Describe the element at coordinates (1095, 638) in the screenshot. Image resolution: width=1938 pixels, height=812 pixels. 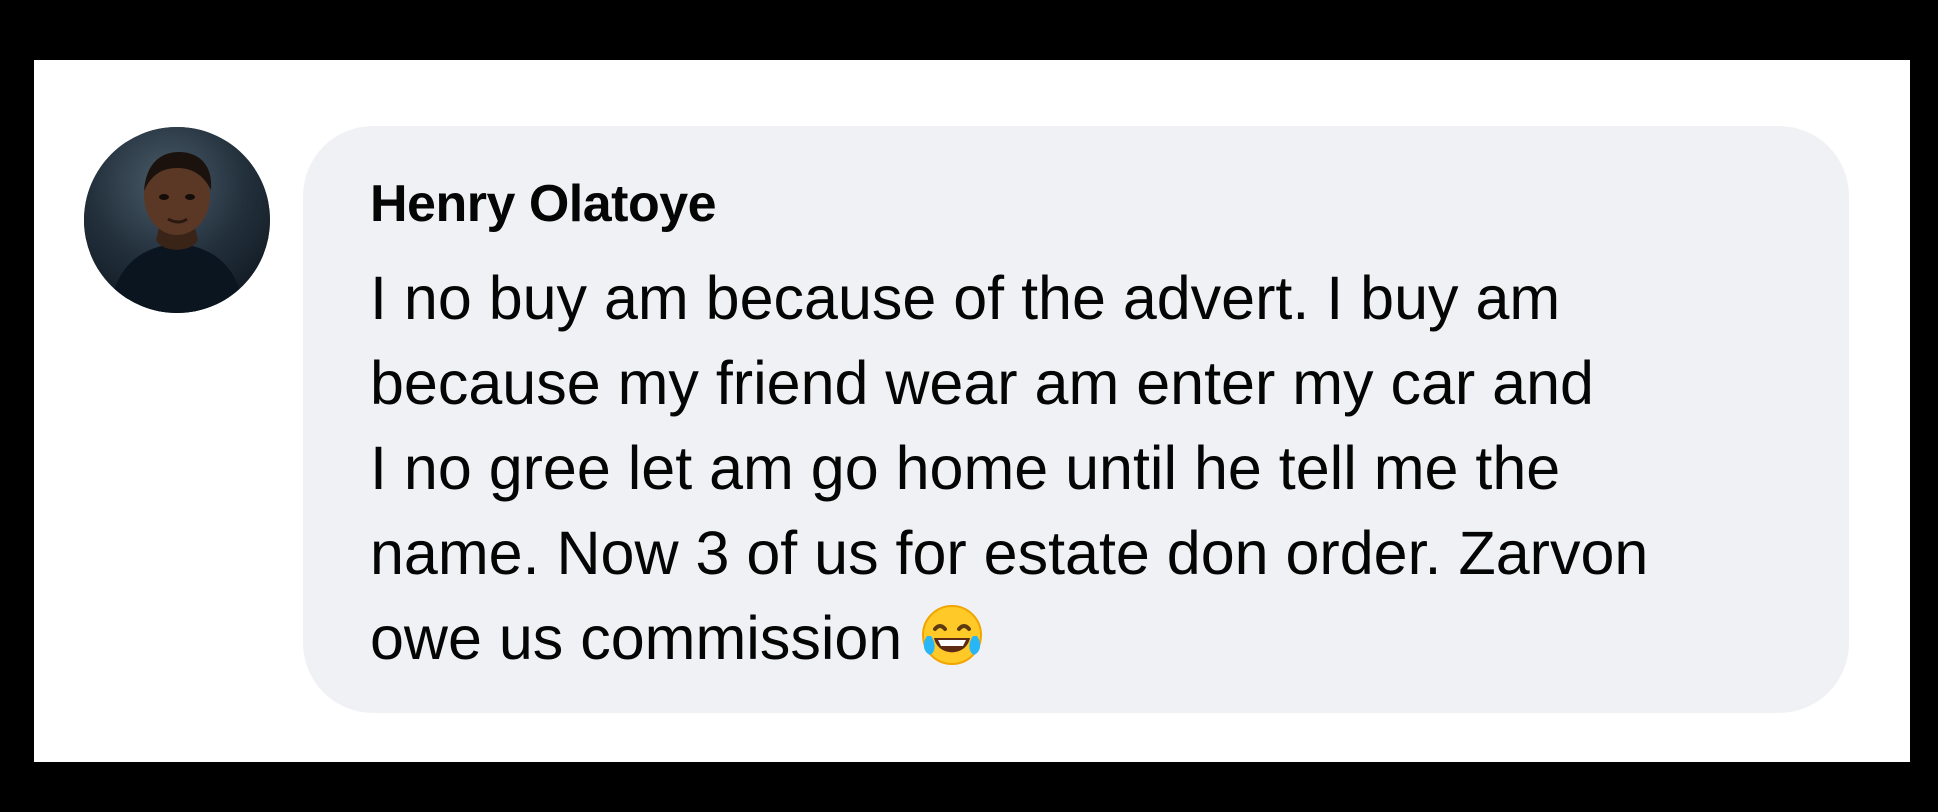
I see `comment-line-last: owe us commission` at that location.